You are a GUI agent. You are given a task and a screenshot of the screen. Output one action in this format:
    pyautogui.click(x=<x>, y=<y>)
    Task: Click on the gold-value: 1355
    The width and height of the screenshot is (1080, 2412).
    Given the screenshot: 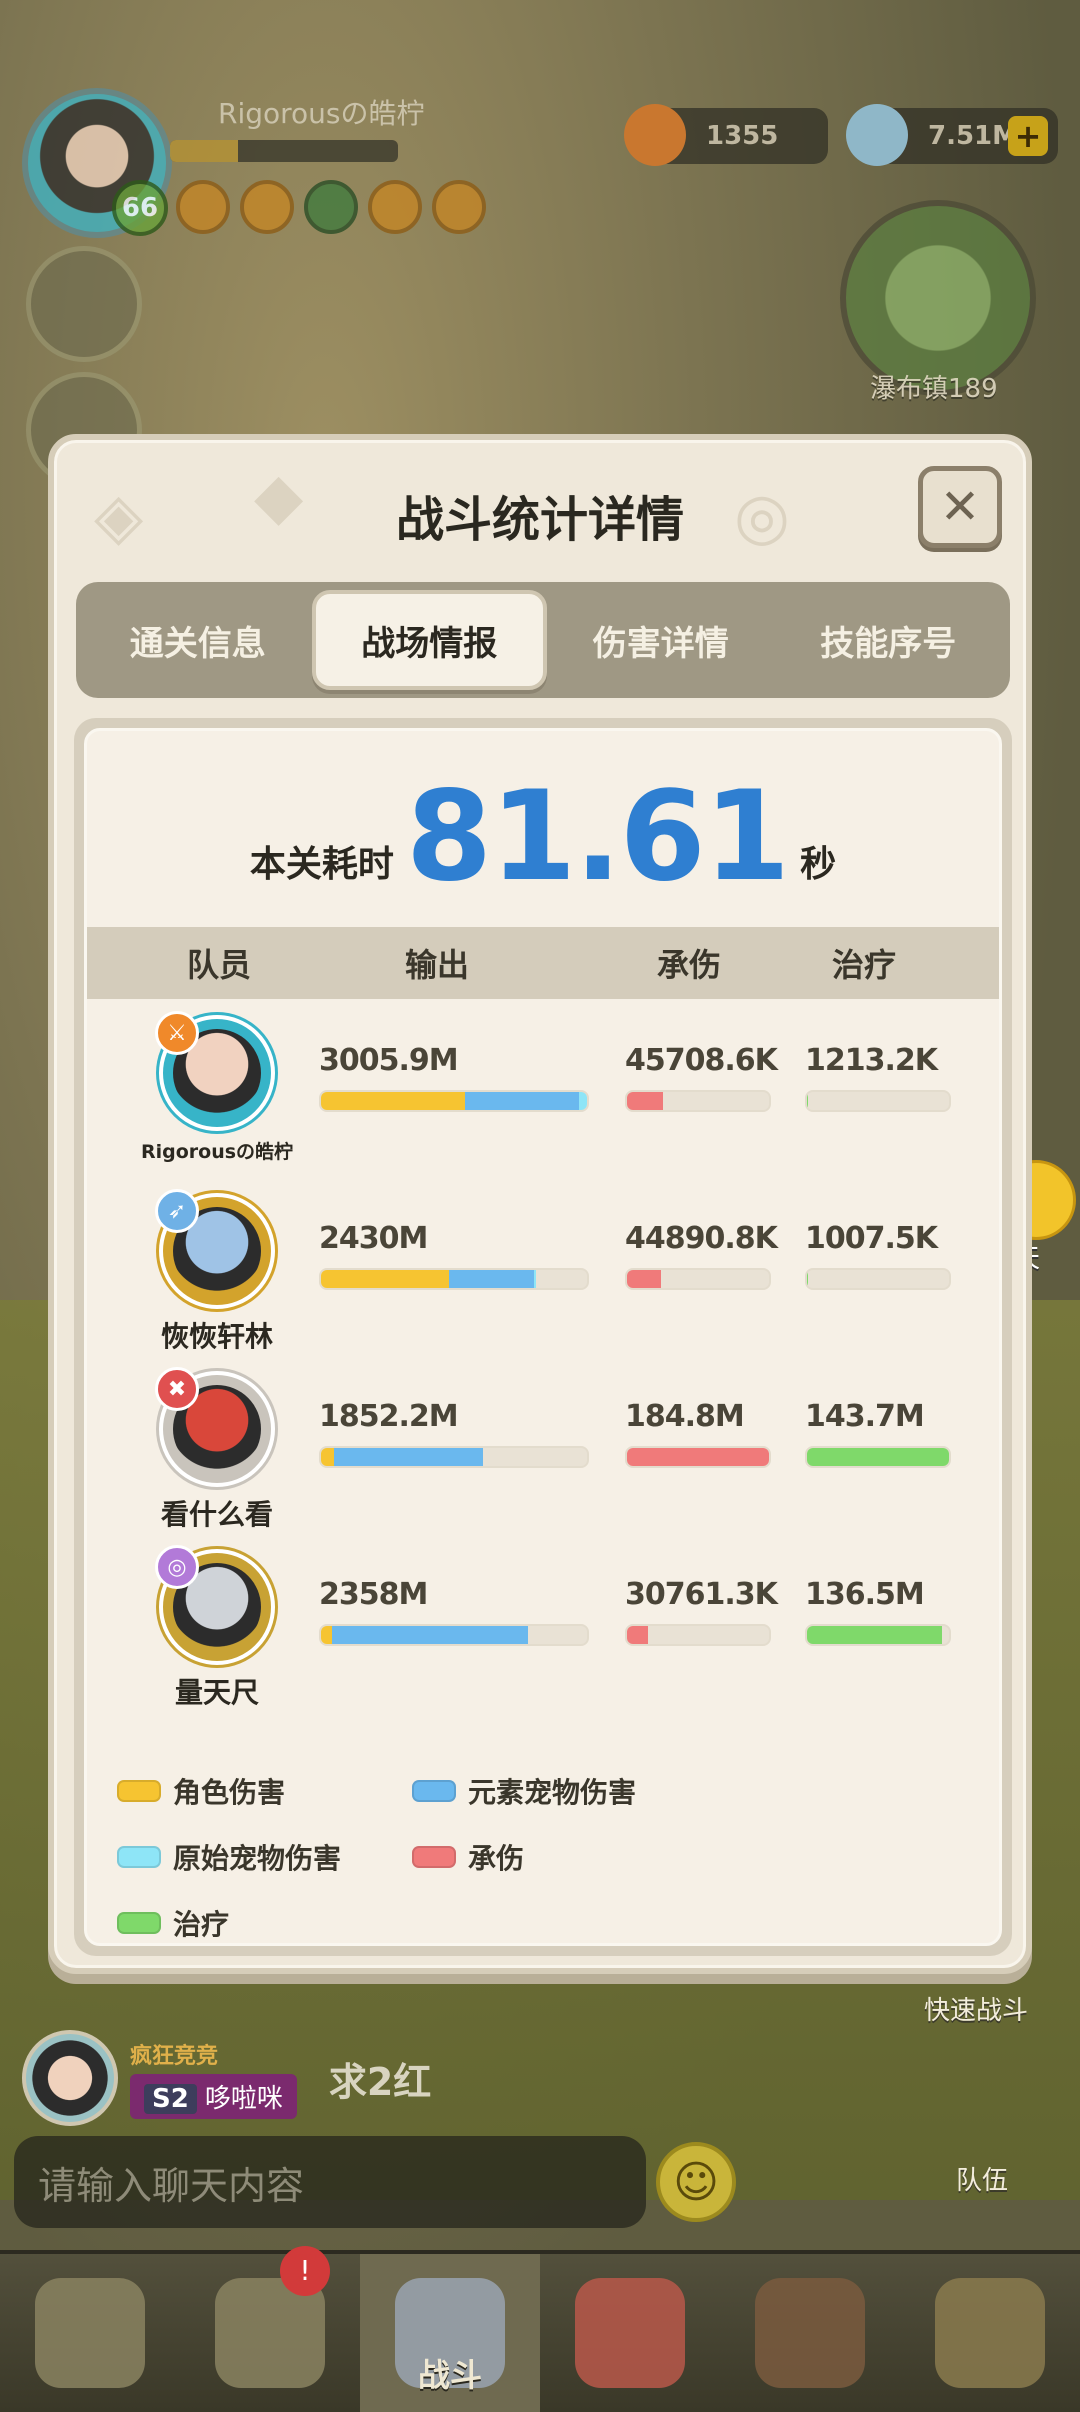 What is the action you would take?
    pyautogui.click(x=742, y=136)
    